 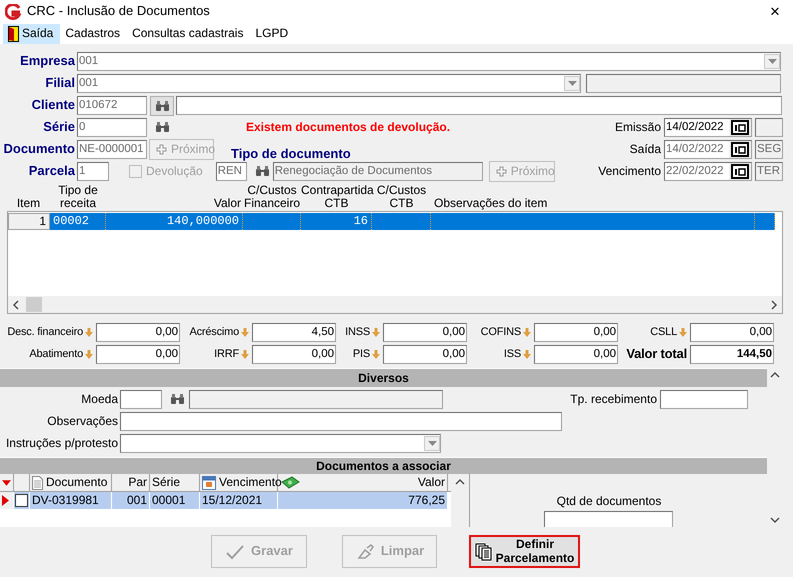 I want to click on column-header: Série, so click(x=166, y=483).